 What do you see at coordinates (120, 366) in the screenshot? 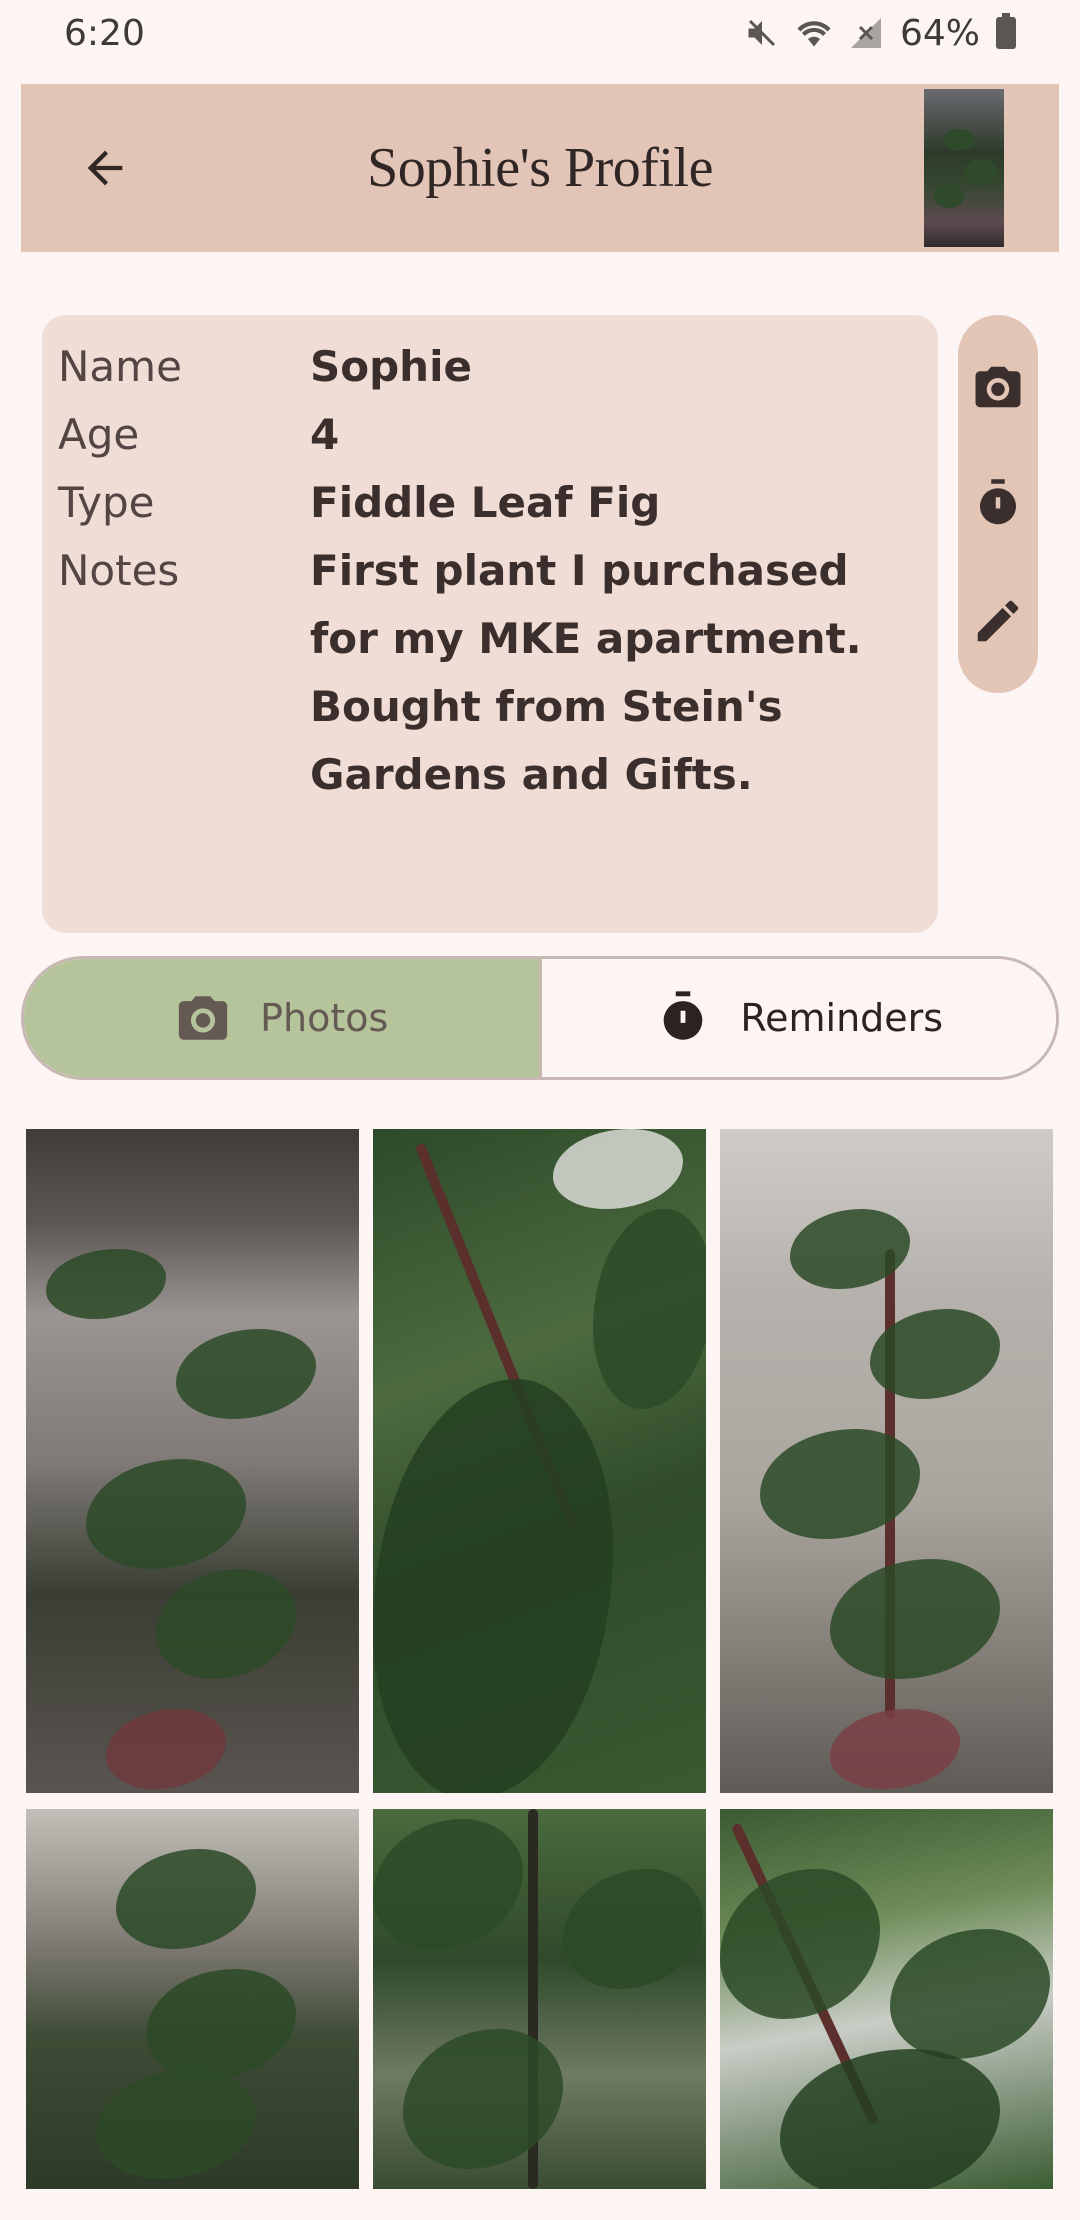
I see `info-label: Name` at bounding box center [120, 366].